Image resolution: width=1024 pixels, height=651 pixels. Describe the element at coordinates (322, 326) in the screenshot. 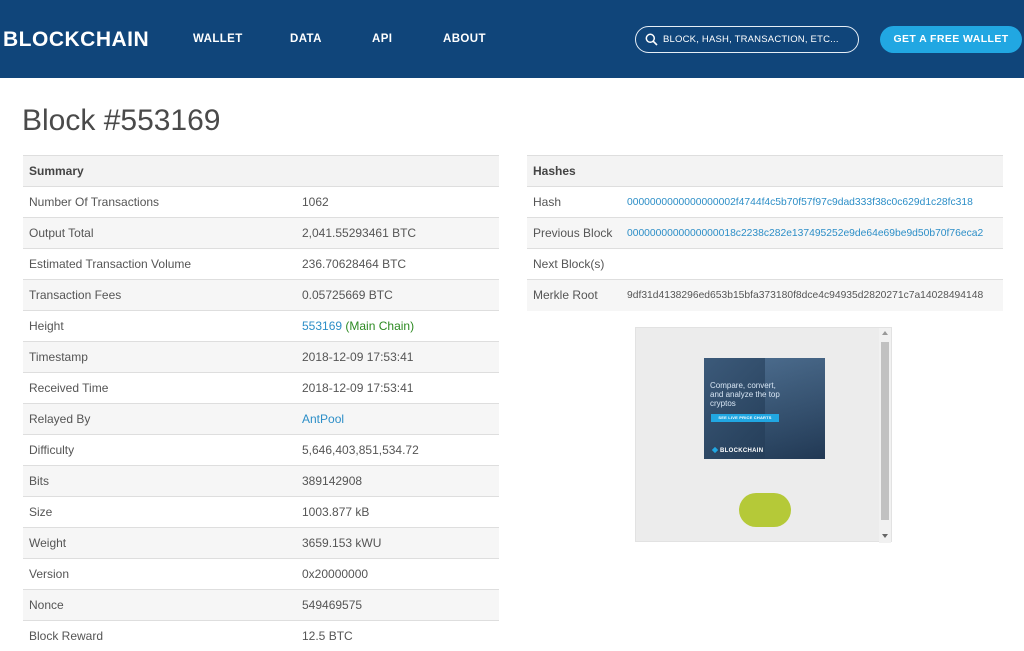

I see `height-link: 553169` at that location.